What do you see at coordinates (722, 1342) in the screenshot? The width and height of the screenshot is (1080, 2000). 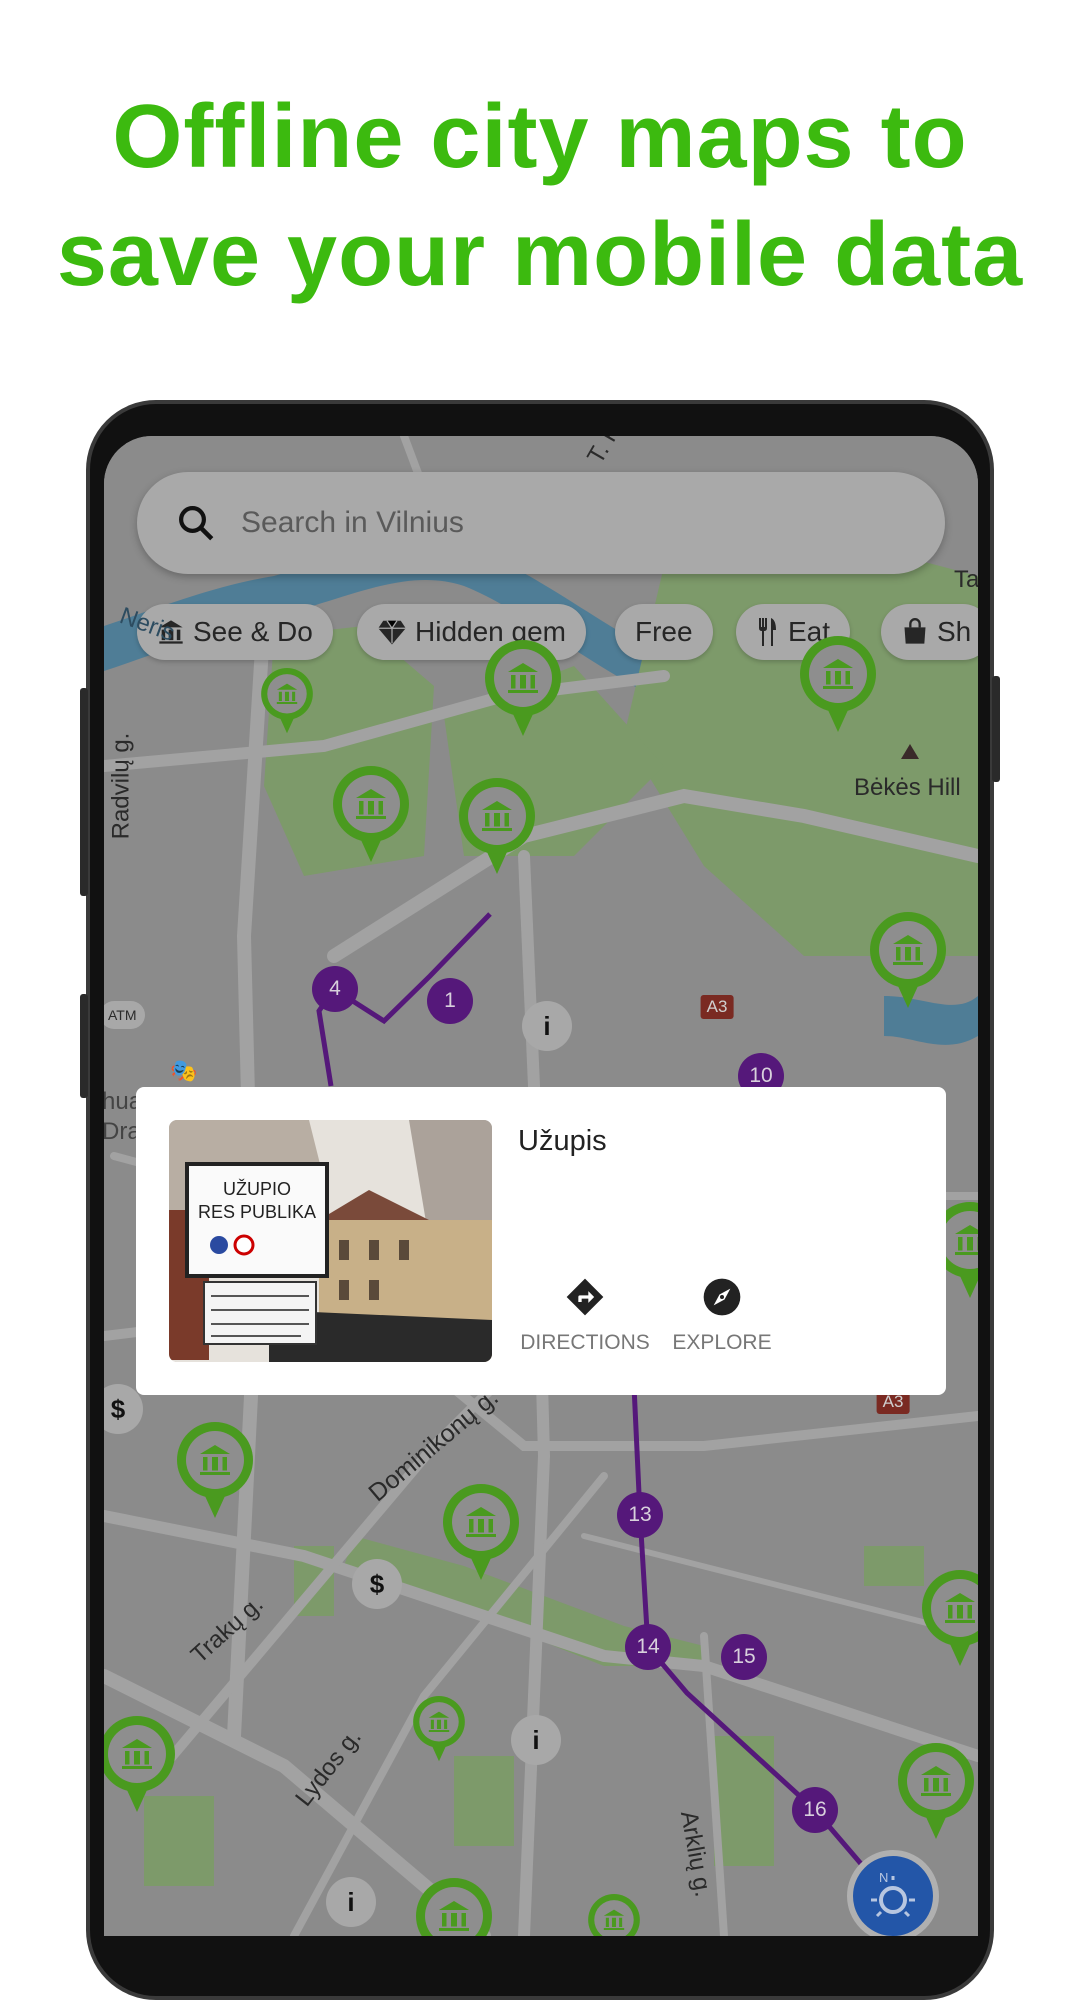 I see `explore-label: EXPLORE` at bounding box center [722, 1342].